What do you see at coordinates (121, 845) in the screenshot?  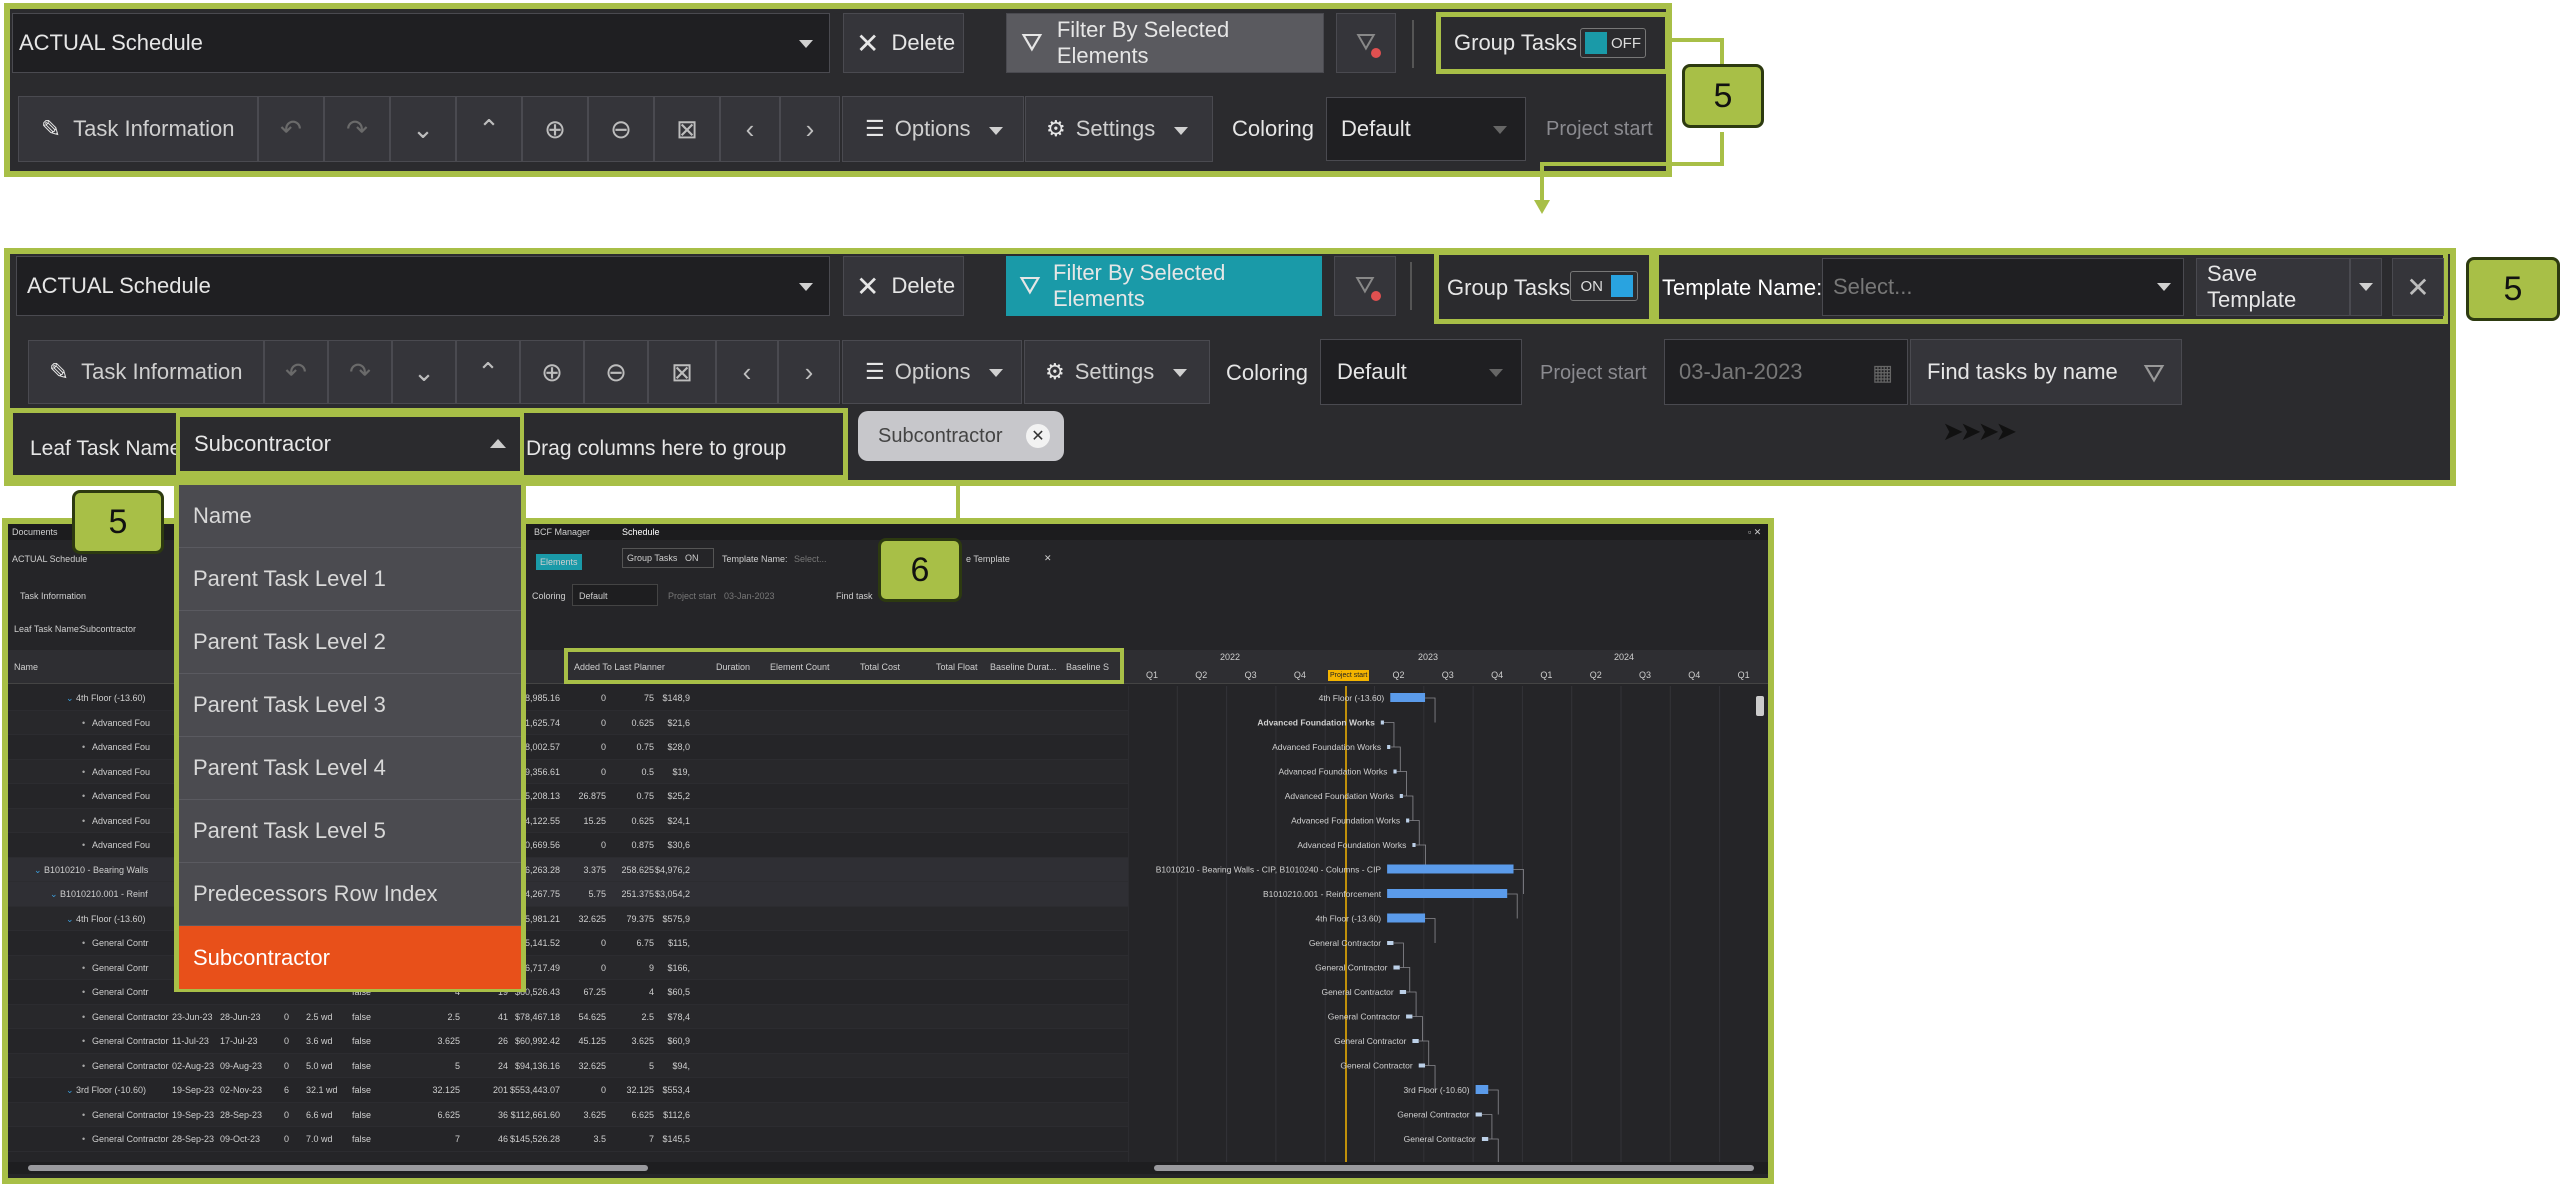 I see `task-name: Advanced Fou` at bounding box center [121, 845].